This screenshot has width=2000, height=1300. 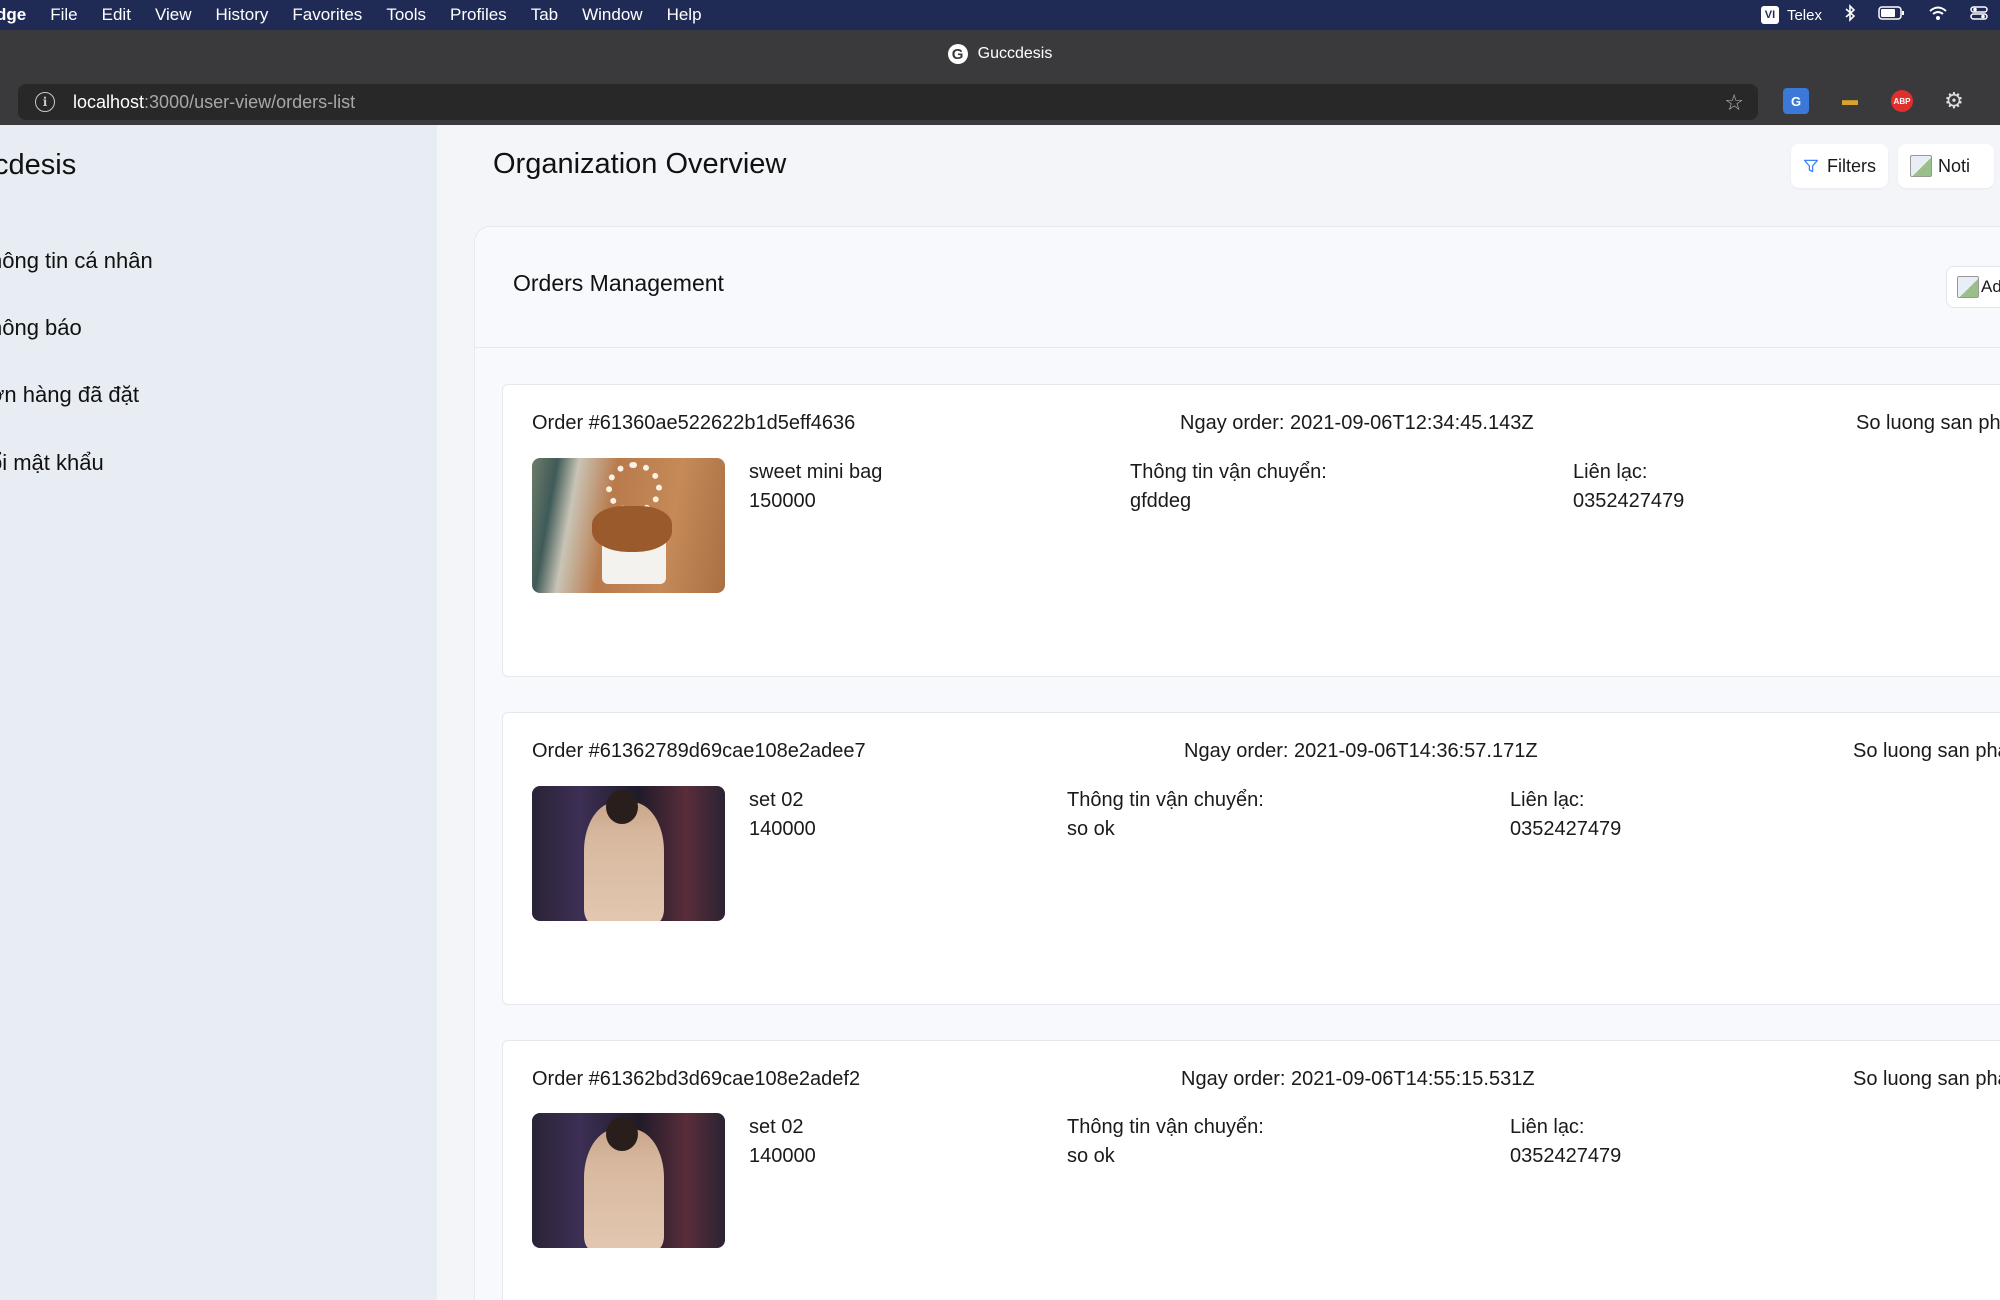 I want to click on shipping-value: gfddeg, so click(x=1161, y=501).